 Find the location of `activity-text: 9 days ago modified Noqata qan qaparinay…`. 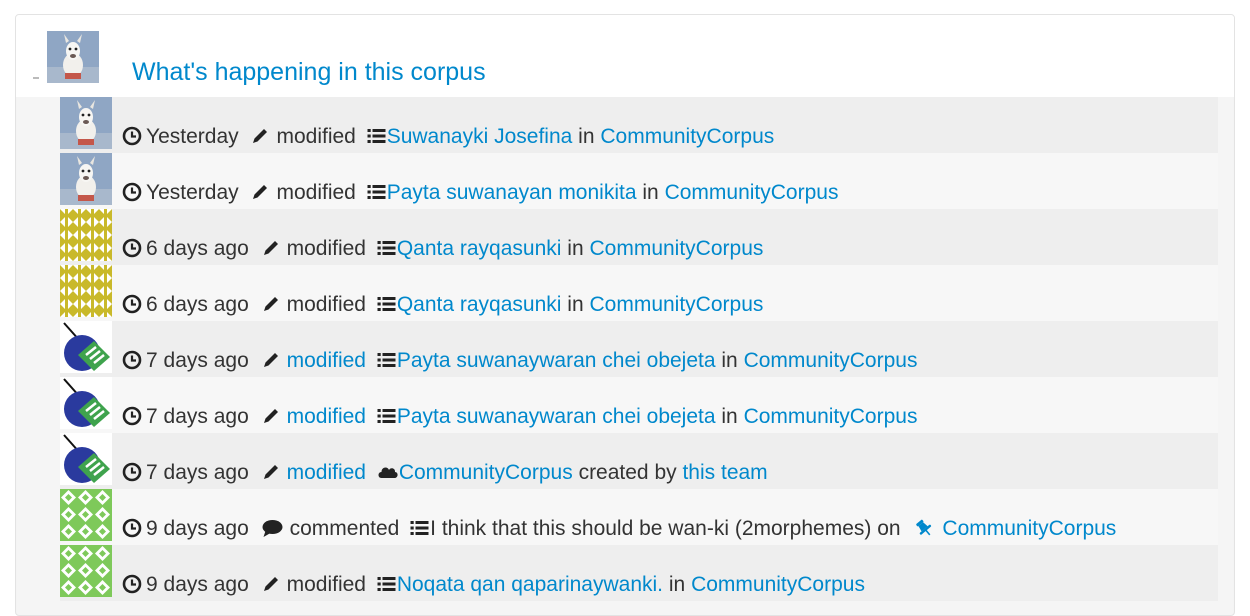

activity-text: 9 days ago modified Noqata qan qaparinay… is located at coordinates (493, 585).